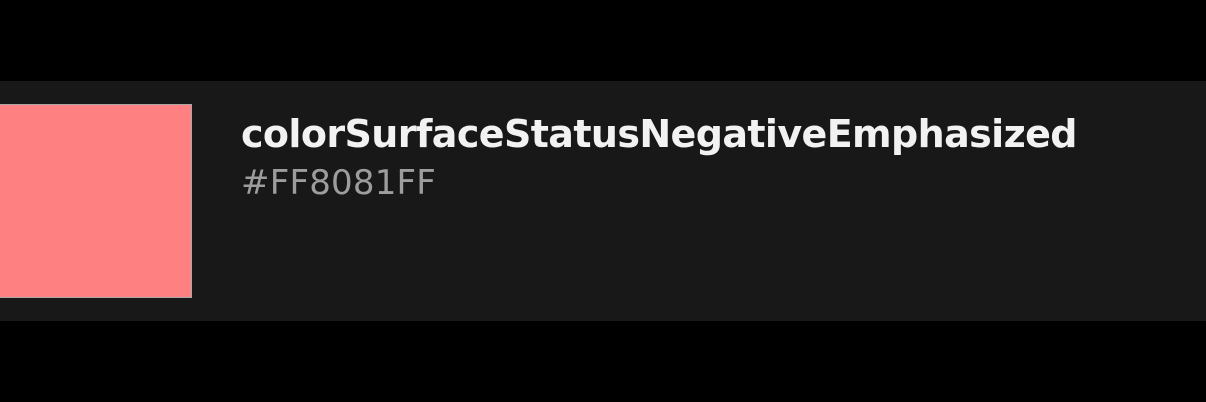 The width and height of the screenshot is (1206, 402). Describe the element at coordinates (339, 183) in the screenshot. I see `token-hex-value: #FF8081FF` at that location.